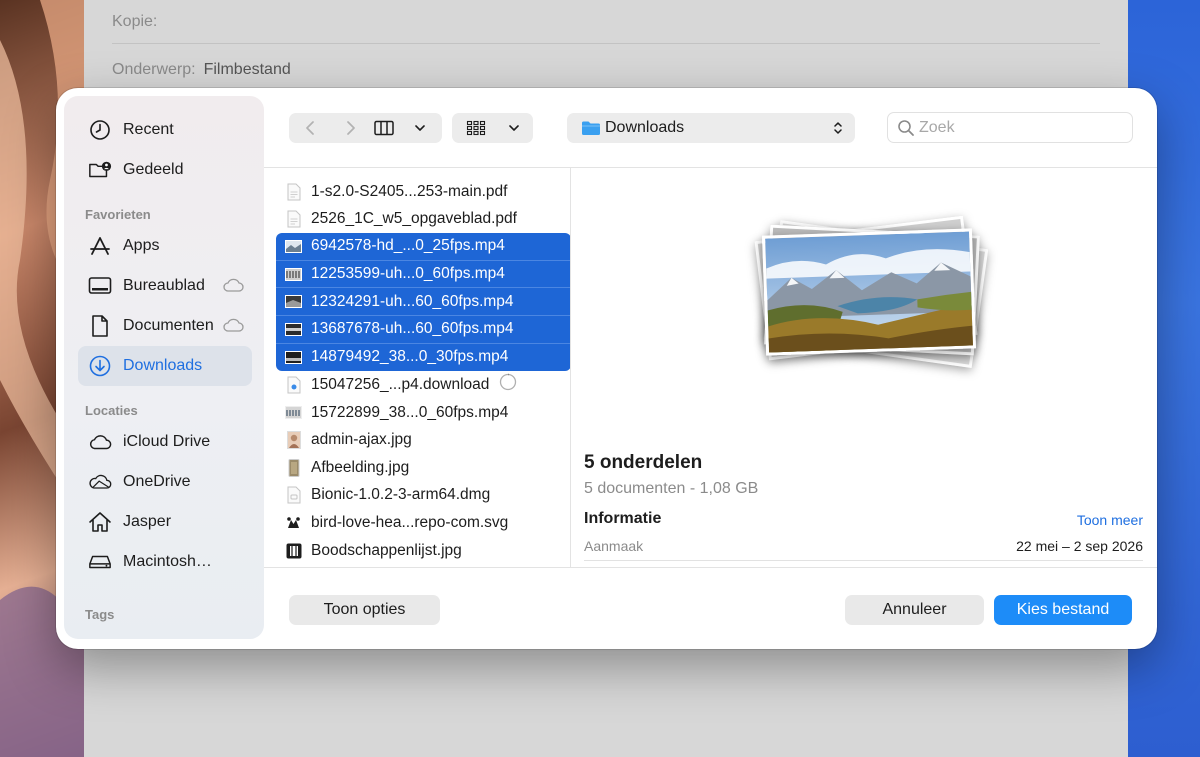 This screenshot has height=757, width=1200. I want to click on onedrive-icon, so click(100, 482).